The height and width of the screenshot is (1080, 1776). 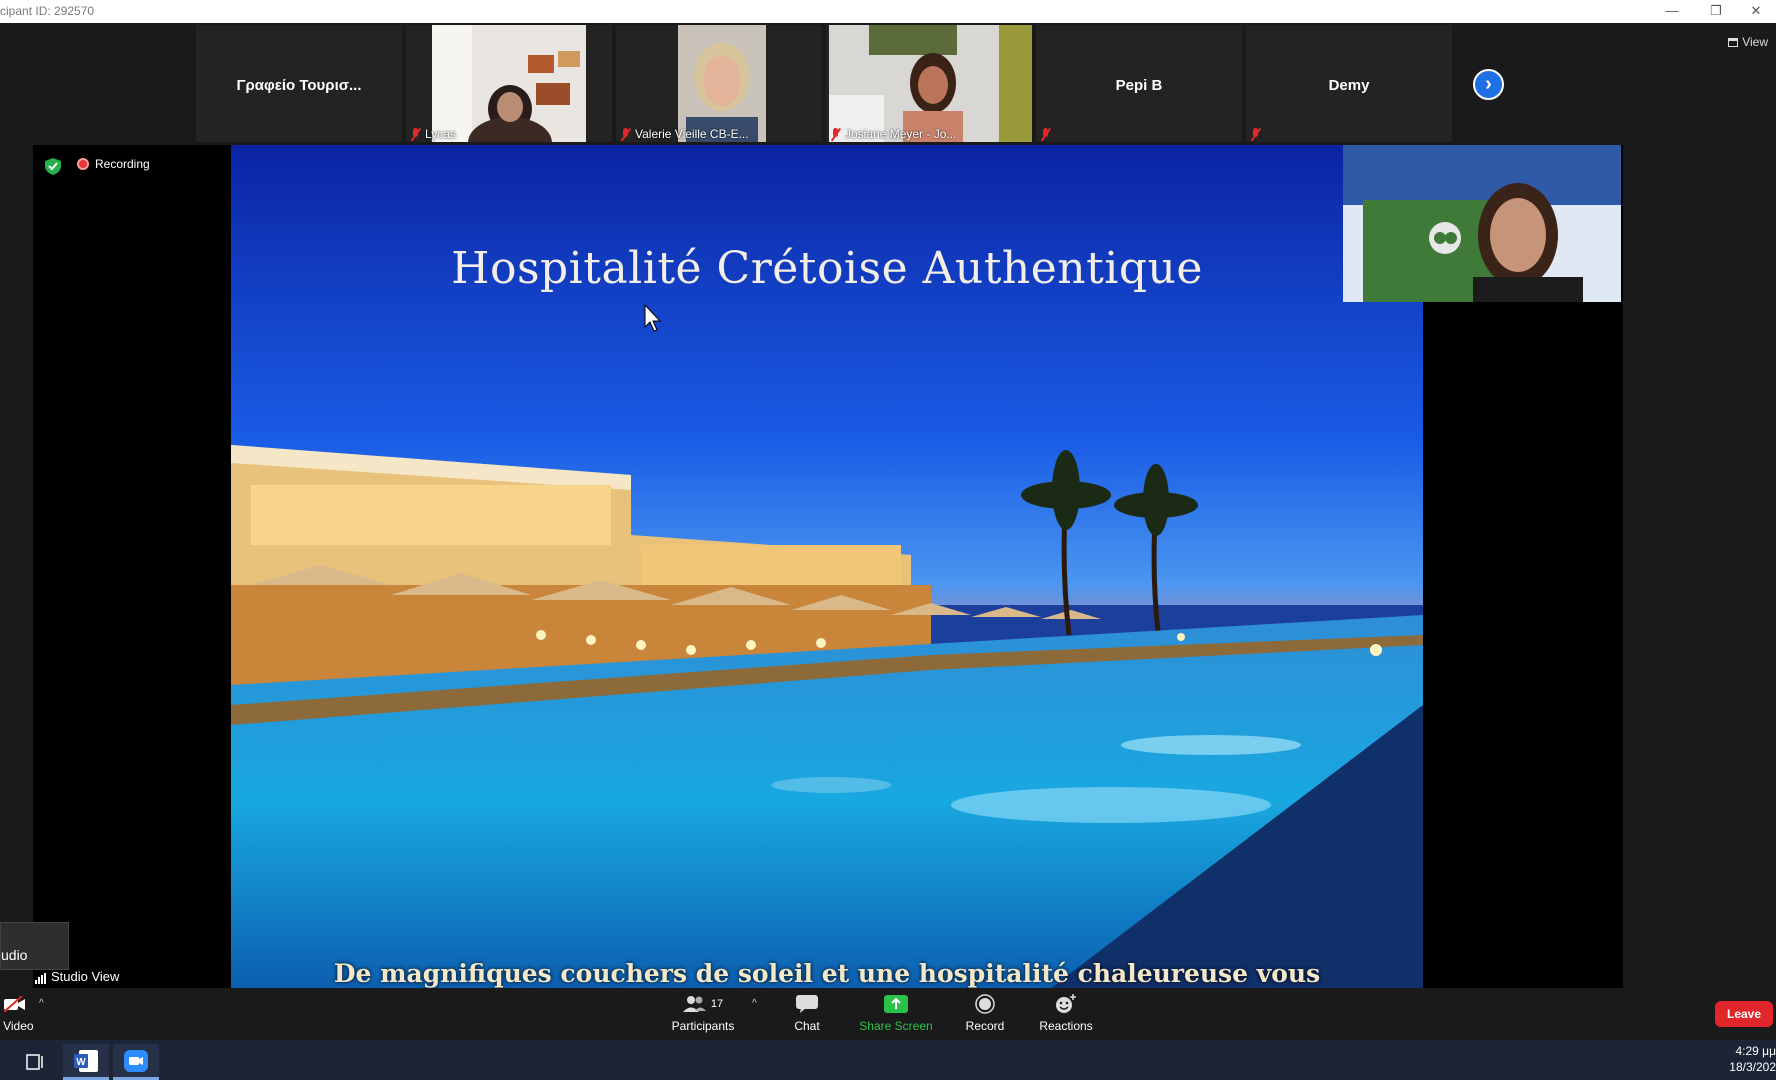 I want to click on record-button: Record, so click(x=985, y=1012).